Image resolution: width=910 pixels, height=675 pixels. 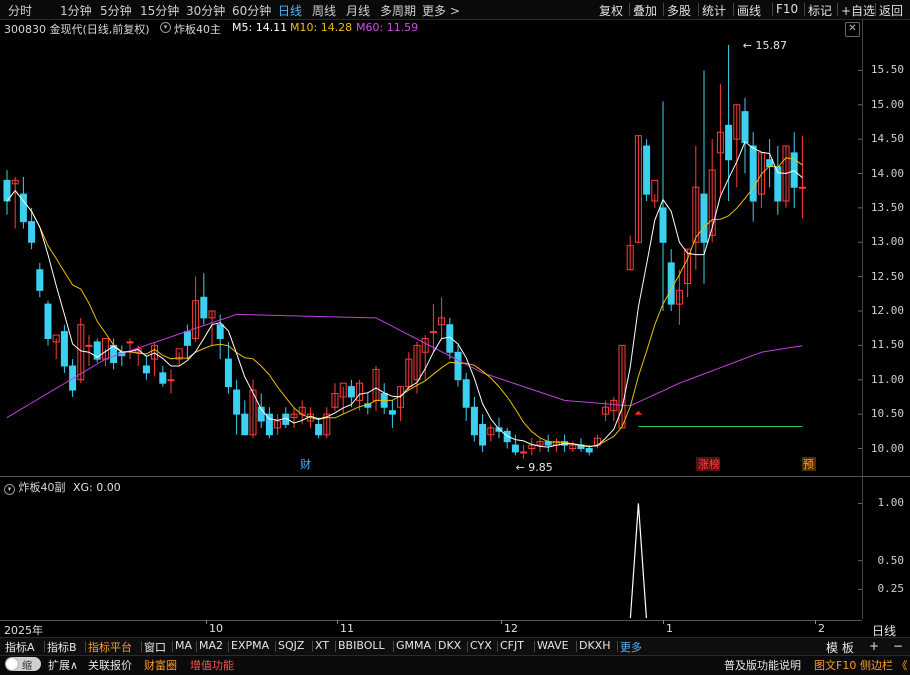 I want to click on period-tab: 周线, so click(x=324, y=10).